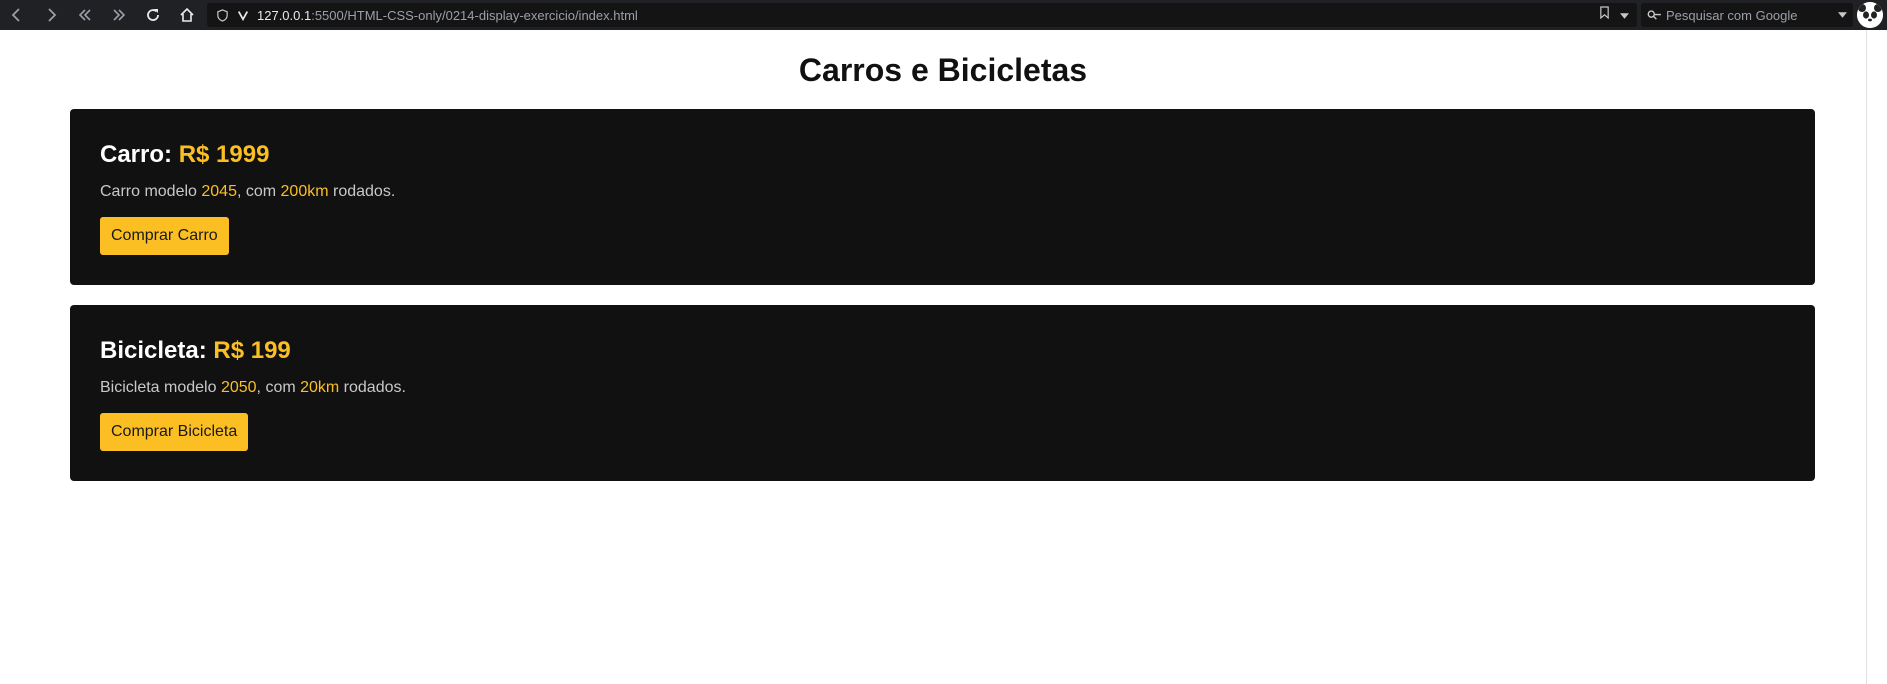 This screenshot has height=684, width=1887. I want to click on reload-button, so click(153, 15).